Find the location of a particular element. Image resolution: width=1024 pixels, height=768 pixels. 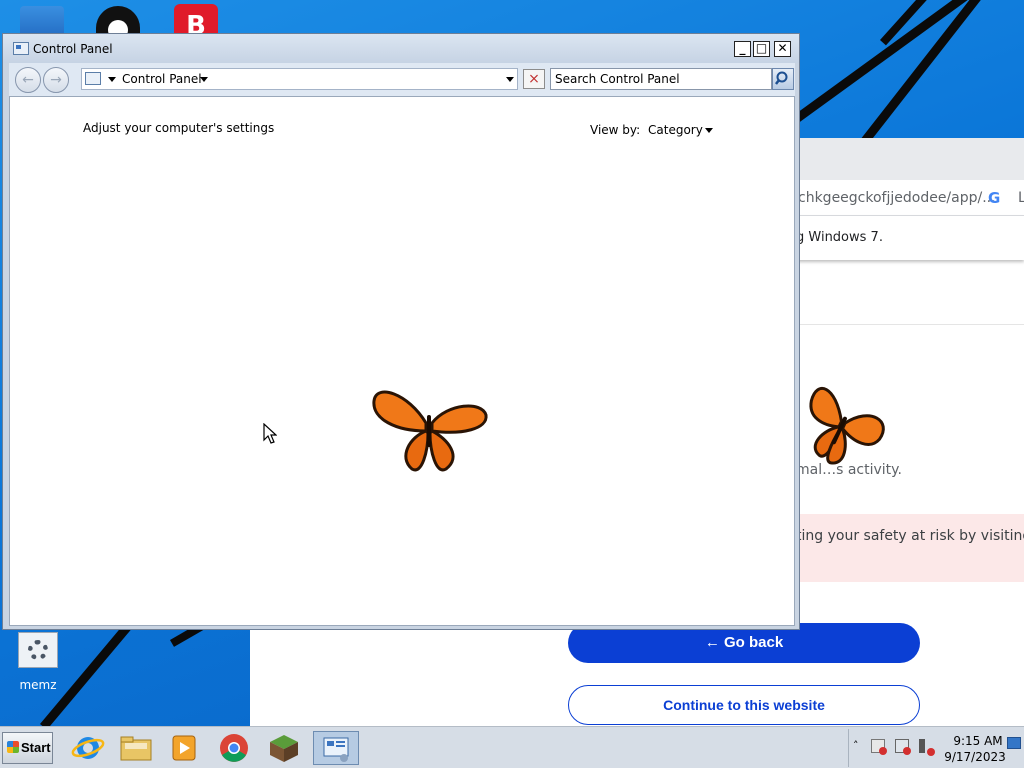

view-by-dropdown: Category is located at coordinates (675, 130).